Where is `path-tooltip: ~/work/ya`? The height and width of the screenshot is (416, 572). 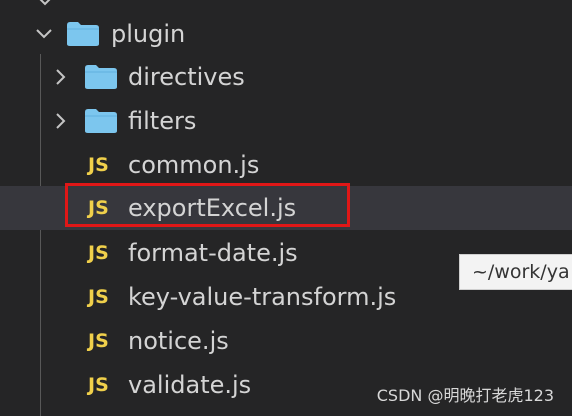 path-tooltip: ~/work/ya is located at coordinates (515, 272).